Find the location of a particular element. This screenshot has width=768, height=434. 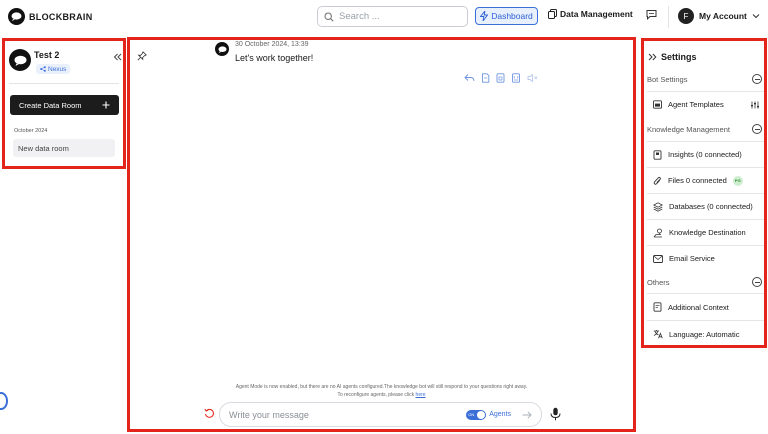

settings-item-knowledge-destination: Knowledge Destination is located at coordinates (705, 232).